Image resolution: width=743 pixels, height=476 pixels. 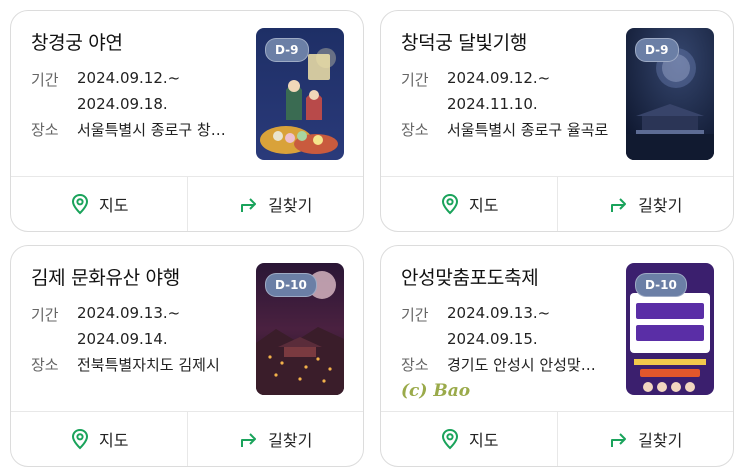 What do you see at coordinates (122, 104) in the screenshot?
I see `date-end: 2024.09.18.` at bounding box center [122, 104].